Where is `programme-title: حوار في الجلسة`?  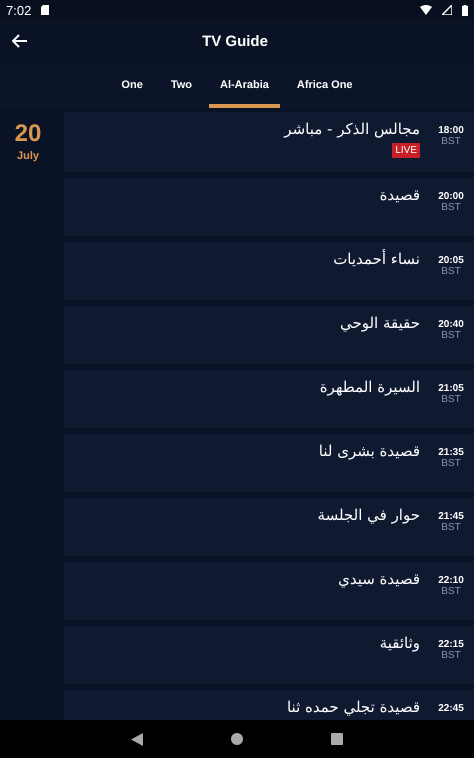 programme-title: حوار في الجلسة is located at coordinates (369, 515).